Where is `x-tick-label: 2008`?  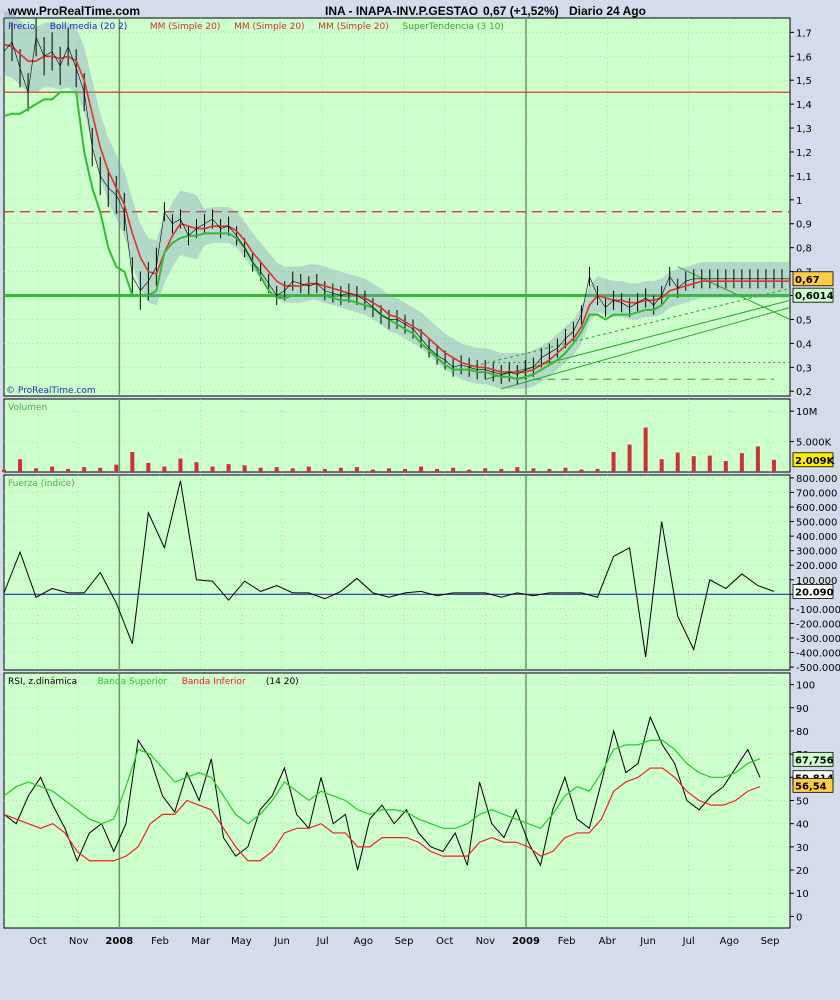
x-tick-label: 2008 is located at coordinates (119, 941).